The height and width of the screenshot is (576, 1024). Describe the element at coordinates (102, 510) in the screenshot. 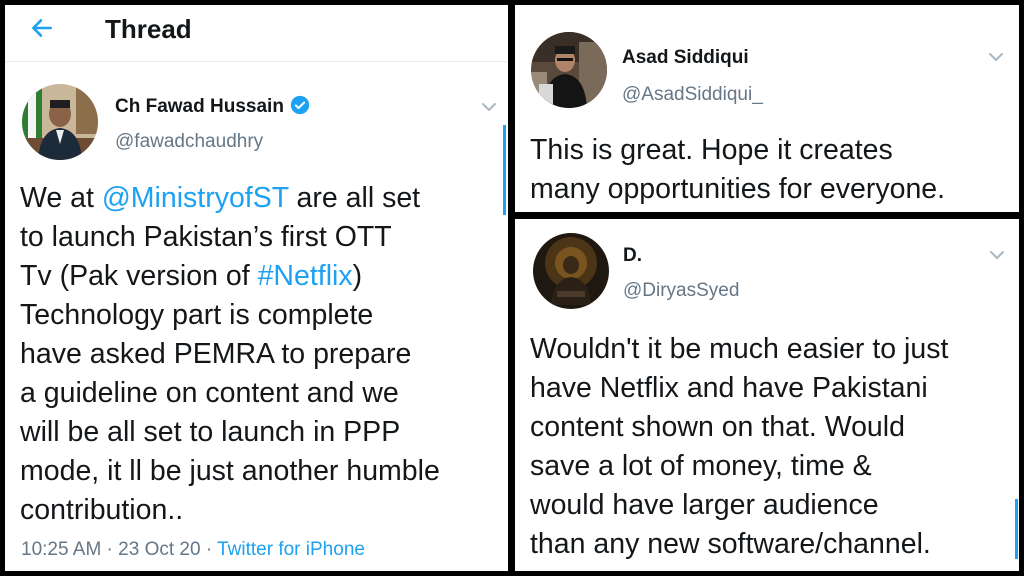

I see `tweet-line: contribution..` at that location.